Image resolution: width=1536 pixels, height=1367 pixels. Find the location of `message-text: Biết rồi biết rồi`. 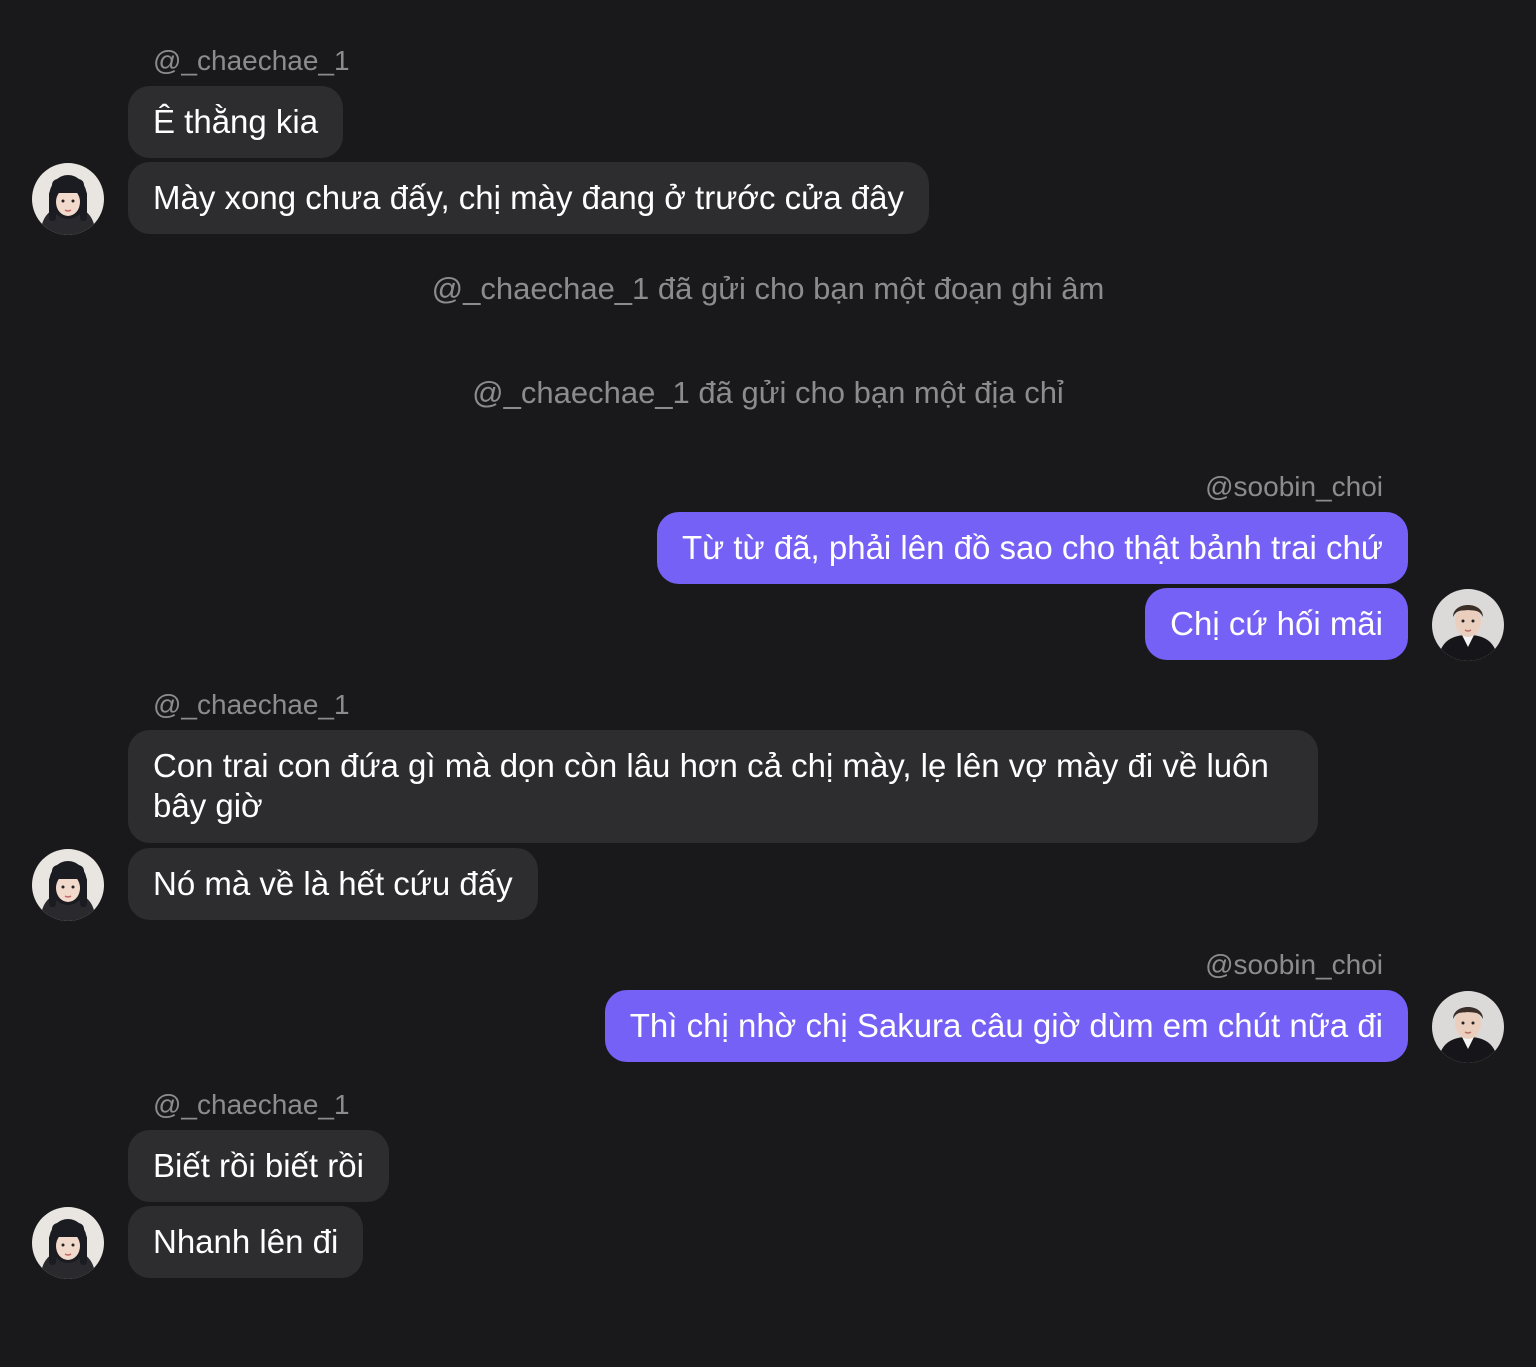

message-text: Biết rồi biết rồi is located at coordinates (258, 1165).